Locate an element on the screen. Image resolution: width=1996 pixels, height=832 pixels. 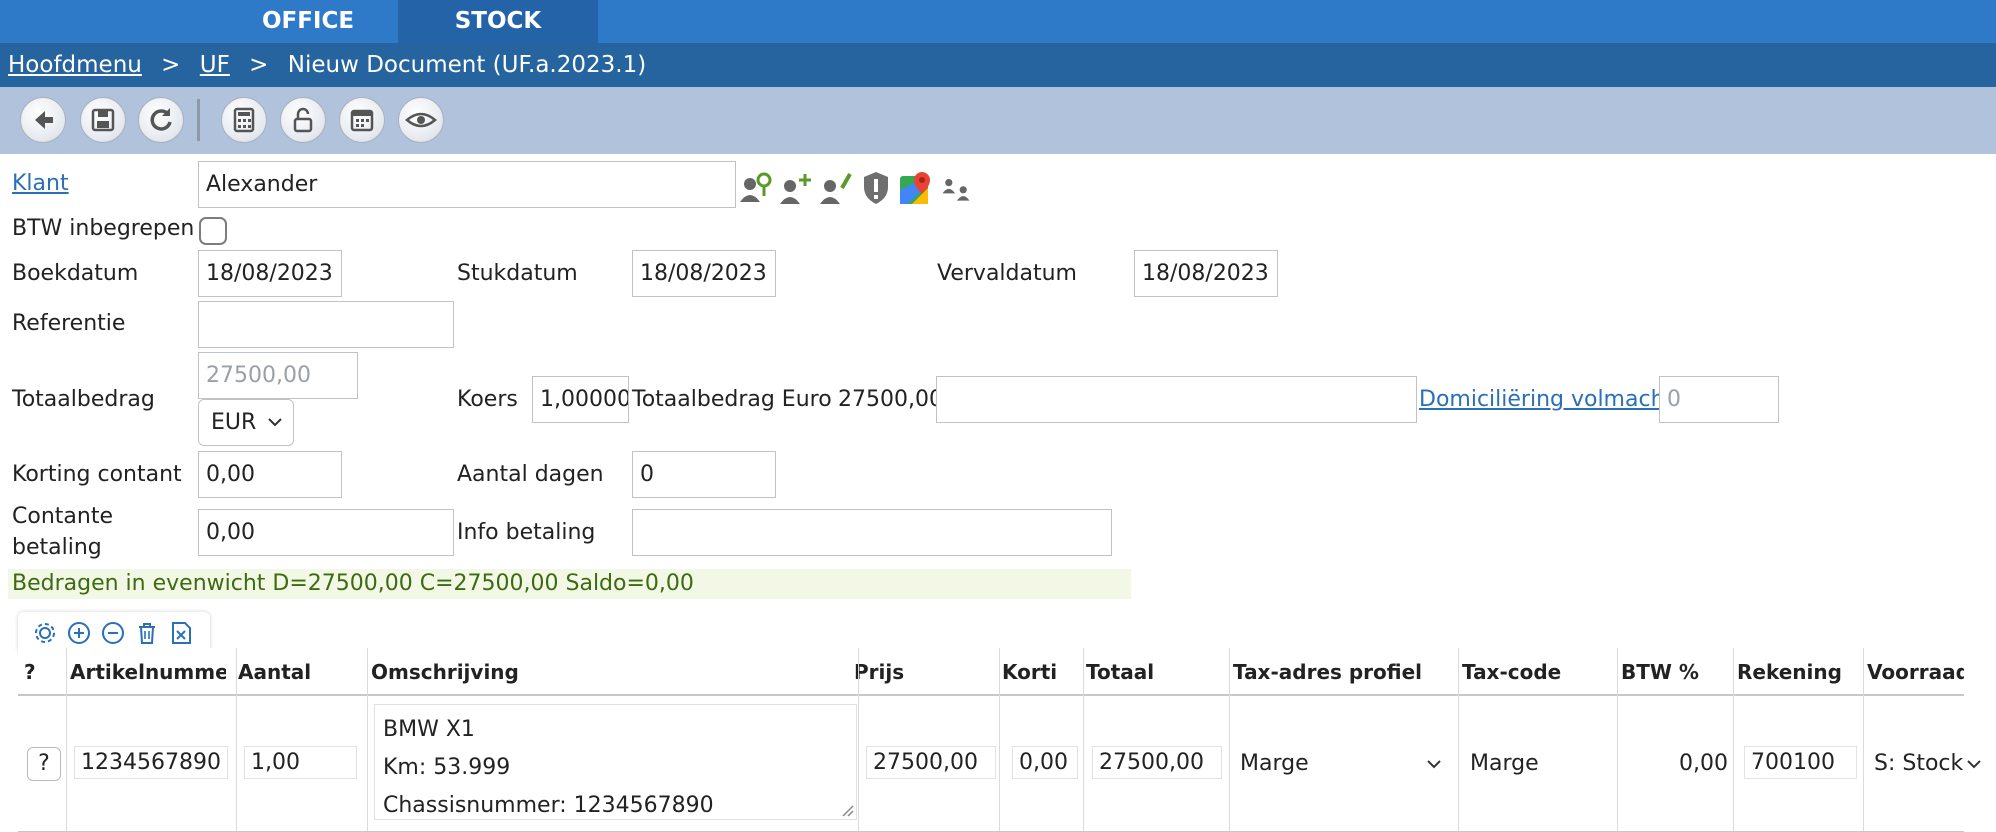
rekening-input: 700100 is located at coordinates (1800, 762).